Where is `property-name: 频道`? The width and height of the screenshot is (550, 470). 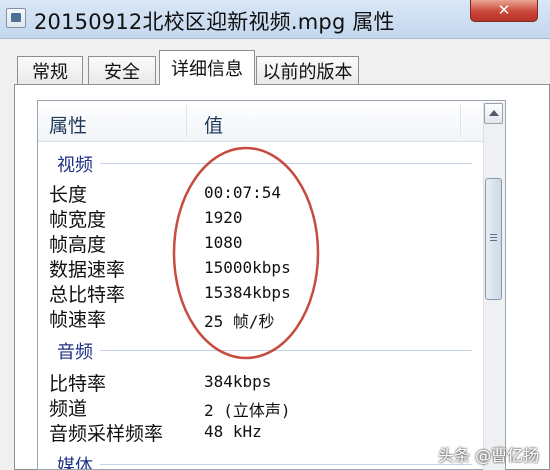 property-name: 频道 is located at coordinates (68, 409).